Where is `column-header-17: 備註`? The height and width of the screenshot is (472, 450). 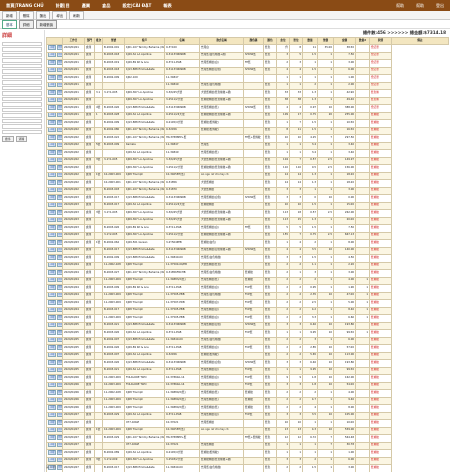 column-header-17: 備註 is located at coordinates (420, 41).